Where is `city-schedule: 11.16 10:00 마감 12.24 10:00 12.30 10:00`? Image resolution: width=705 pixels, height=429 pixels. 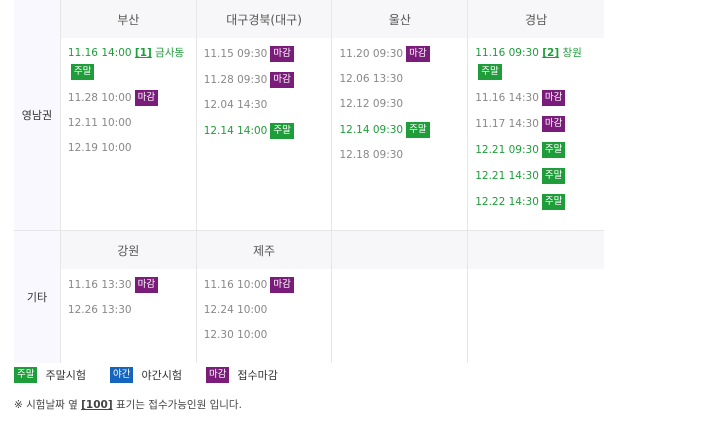 city-schedule: 11.16 10:00 마감 12.24 10:00 12.30 10:00 is located at coordinates (264, 316).